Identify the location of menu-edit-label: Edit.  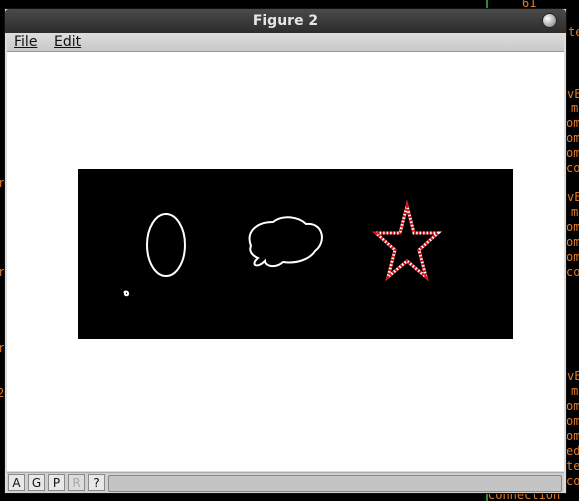
(68, 42).